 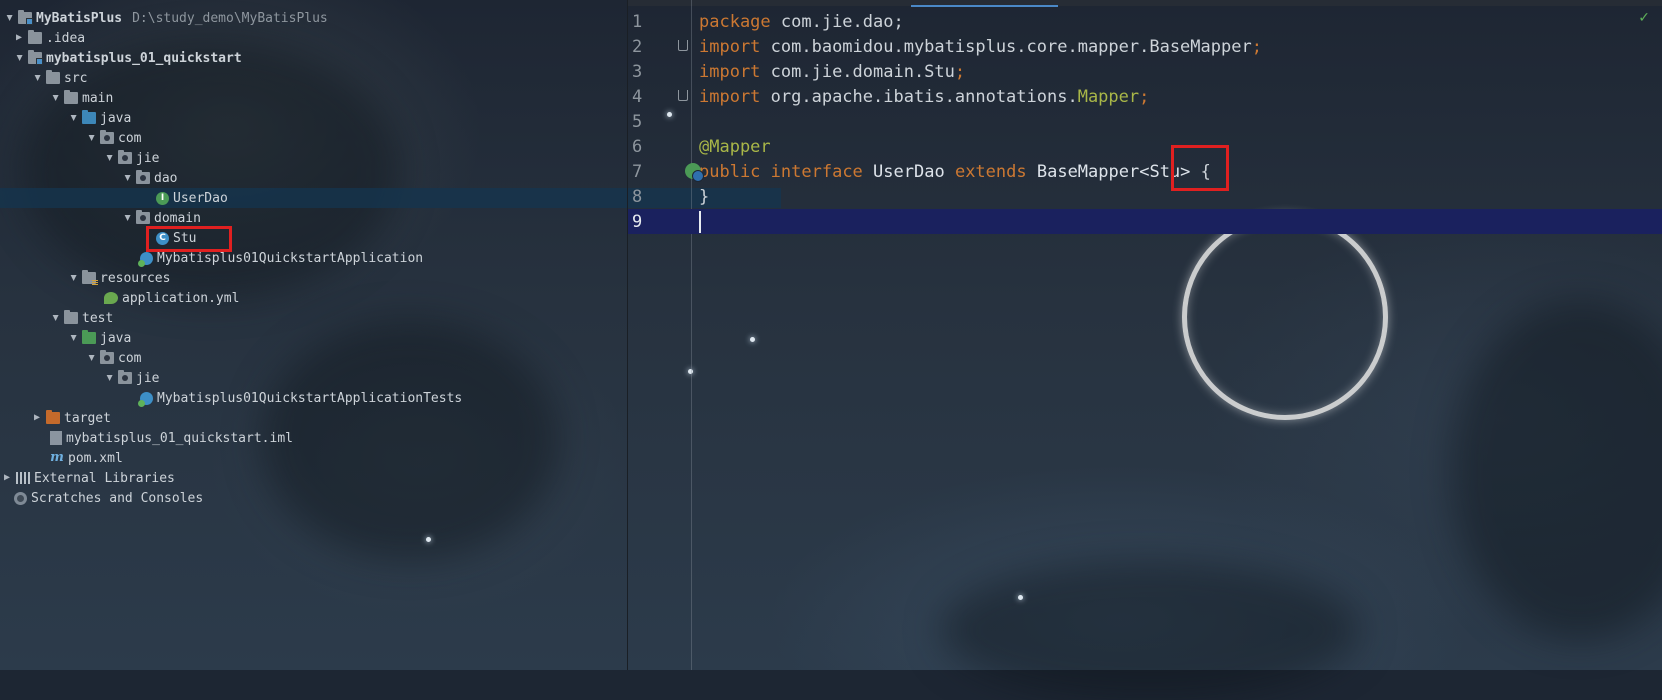 What do you see at coordinates (166, 178) in the screenshot?
I see `tree-item-label: dao` at bounding box center [166, 178].